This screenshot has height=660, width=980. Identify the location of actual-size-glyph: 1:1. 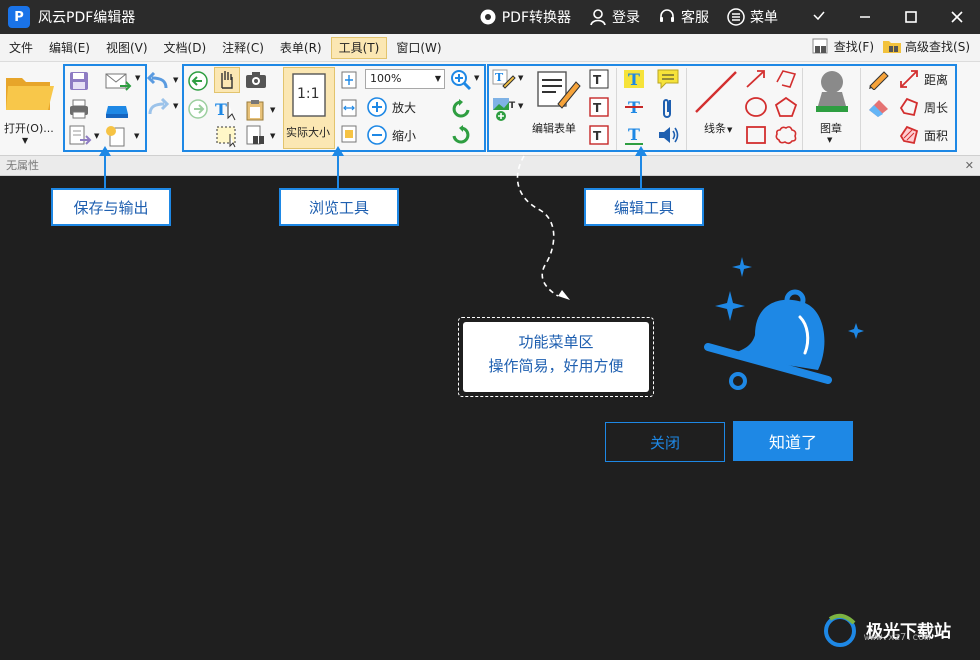
(308, 94).